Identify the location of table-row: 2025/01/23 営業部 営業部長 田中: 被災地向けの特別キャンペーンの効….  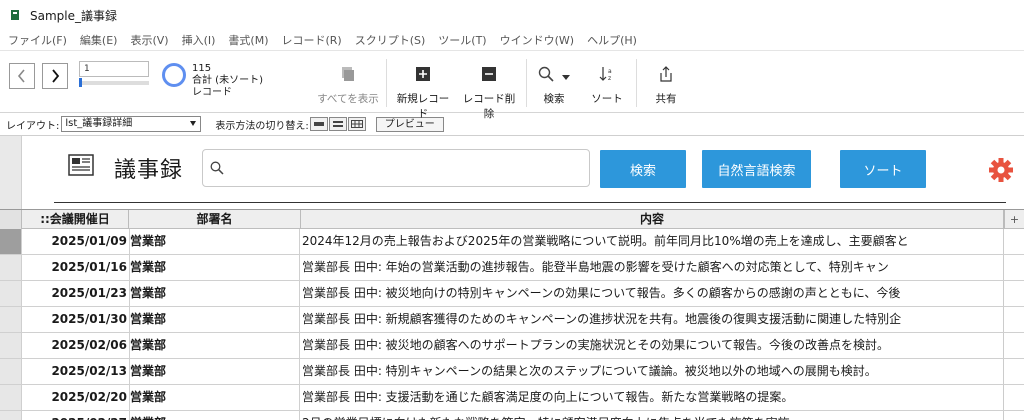
(512, 294).